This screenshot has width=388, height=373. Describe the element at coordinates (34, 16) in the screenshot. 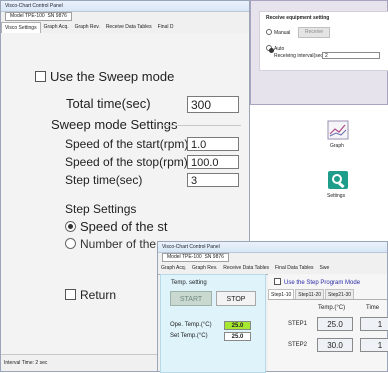

I see `model-value: TPE-100` at that location.